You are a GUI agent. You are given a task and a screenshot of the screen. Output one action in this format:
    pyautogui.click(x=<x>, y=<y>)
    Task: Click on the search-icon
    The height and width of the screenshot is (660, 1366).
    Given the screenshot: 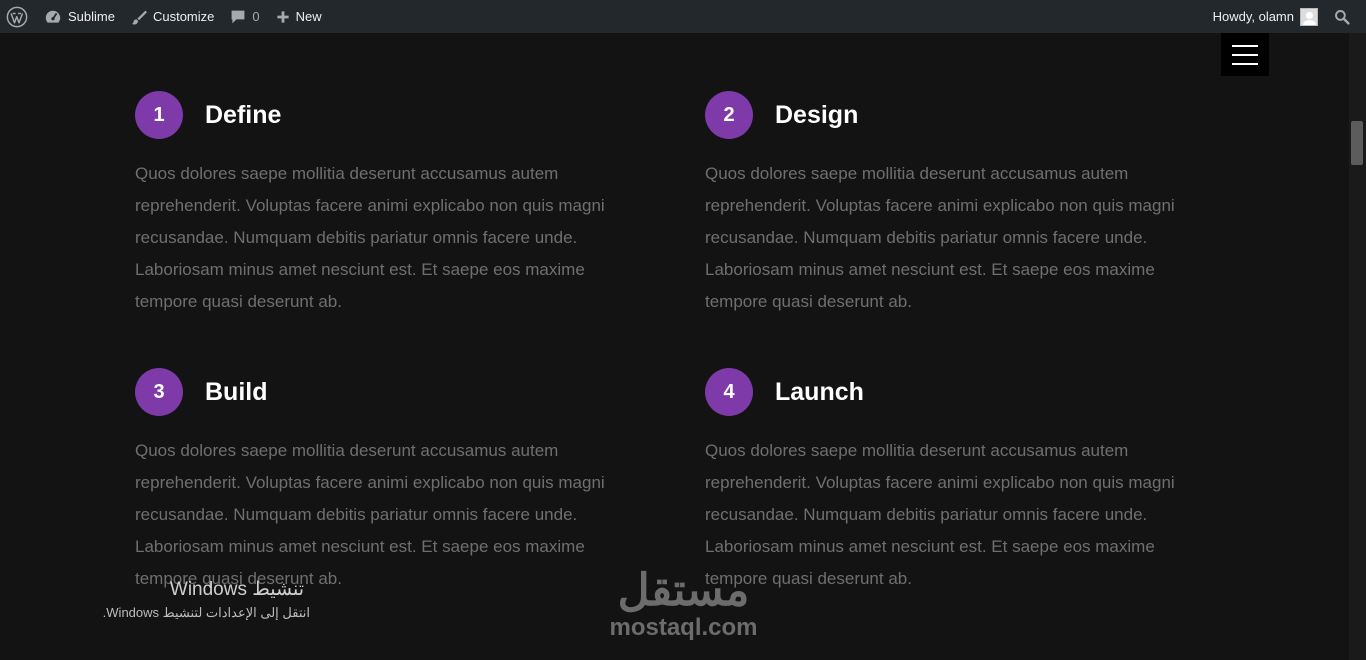 What is the action you would take?
    pyautogui.click(x=1342, y=17)
    